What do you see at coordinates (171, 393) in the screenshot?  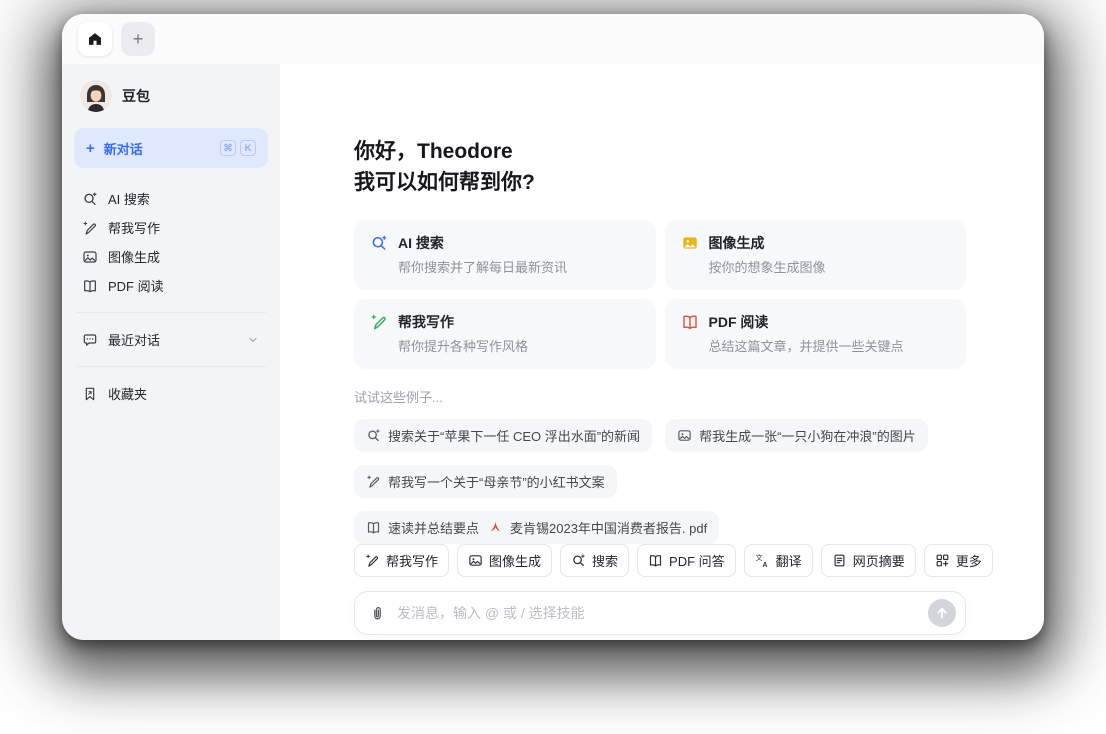 I see `sidebar-item-favorites: 收藏夹` at bounding box center [171, 393].